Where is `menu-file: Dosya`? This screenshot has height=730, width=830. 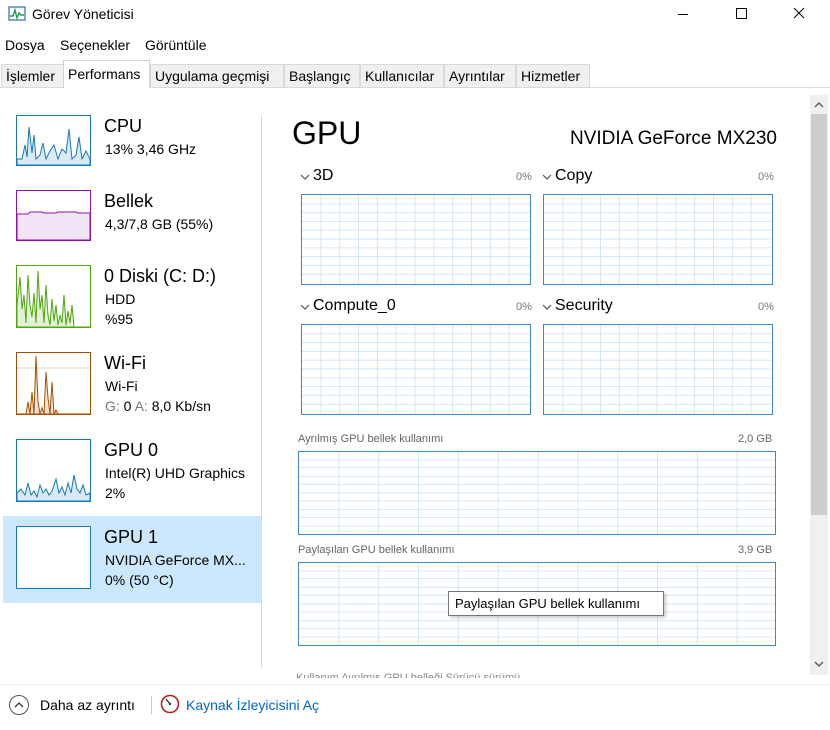 menu-file: Dosya is located at coordinates (25, 45).